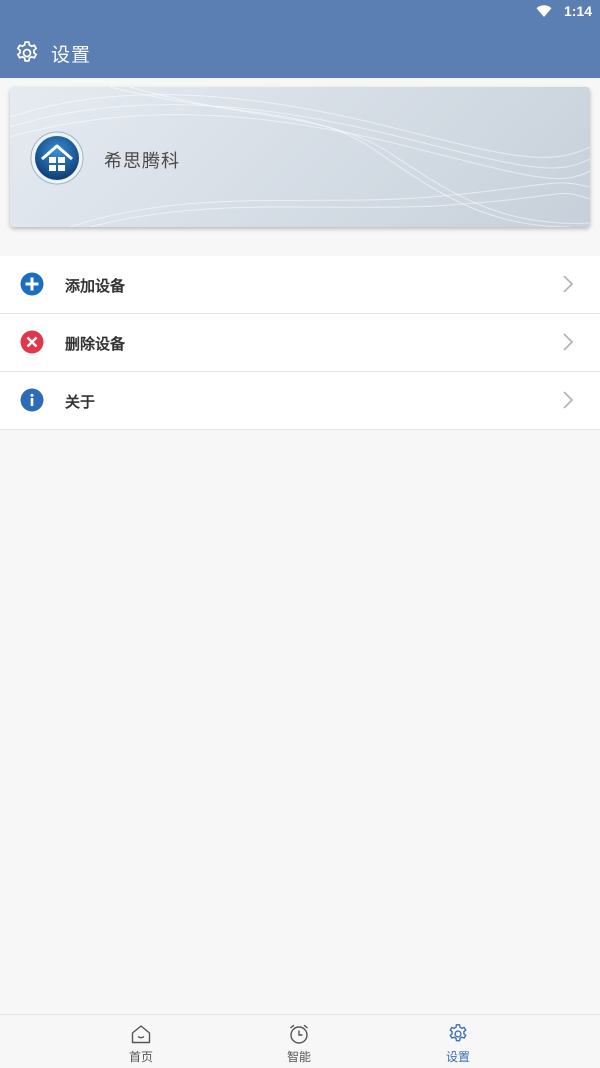 The height and width of the screenshot is (1068, 600). What do you see at coordinates (95, 286) in the screenshot?
I see `menu-item-label: 添加设备` at bounding box center [95, 286].